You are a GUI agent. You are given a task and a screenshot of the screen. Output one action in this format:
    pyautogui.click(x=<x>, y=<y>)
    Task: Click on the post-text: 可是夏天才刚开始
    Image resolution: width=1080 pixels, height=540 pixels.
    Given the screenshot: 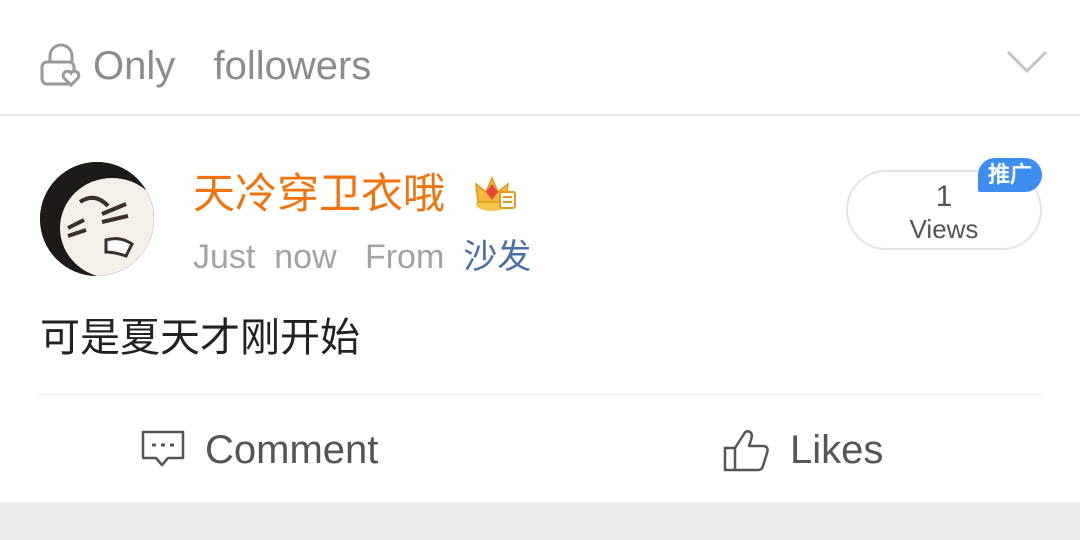 What is the action you would take?
    pyautogui.click(x=200, y=338)
    